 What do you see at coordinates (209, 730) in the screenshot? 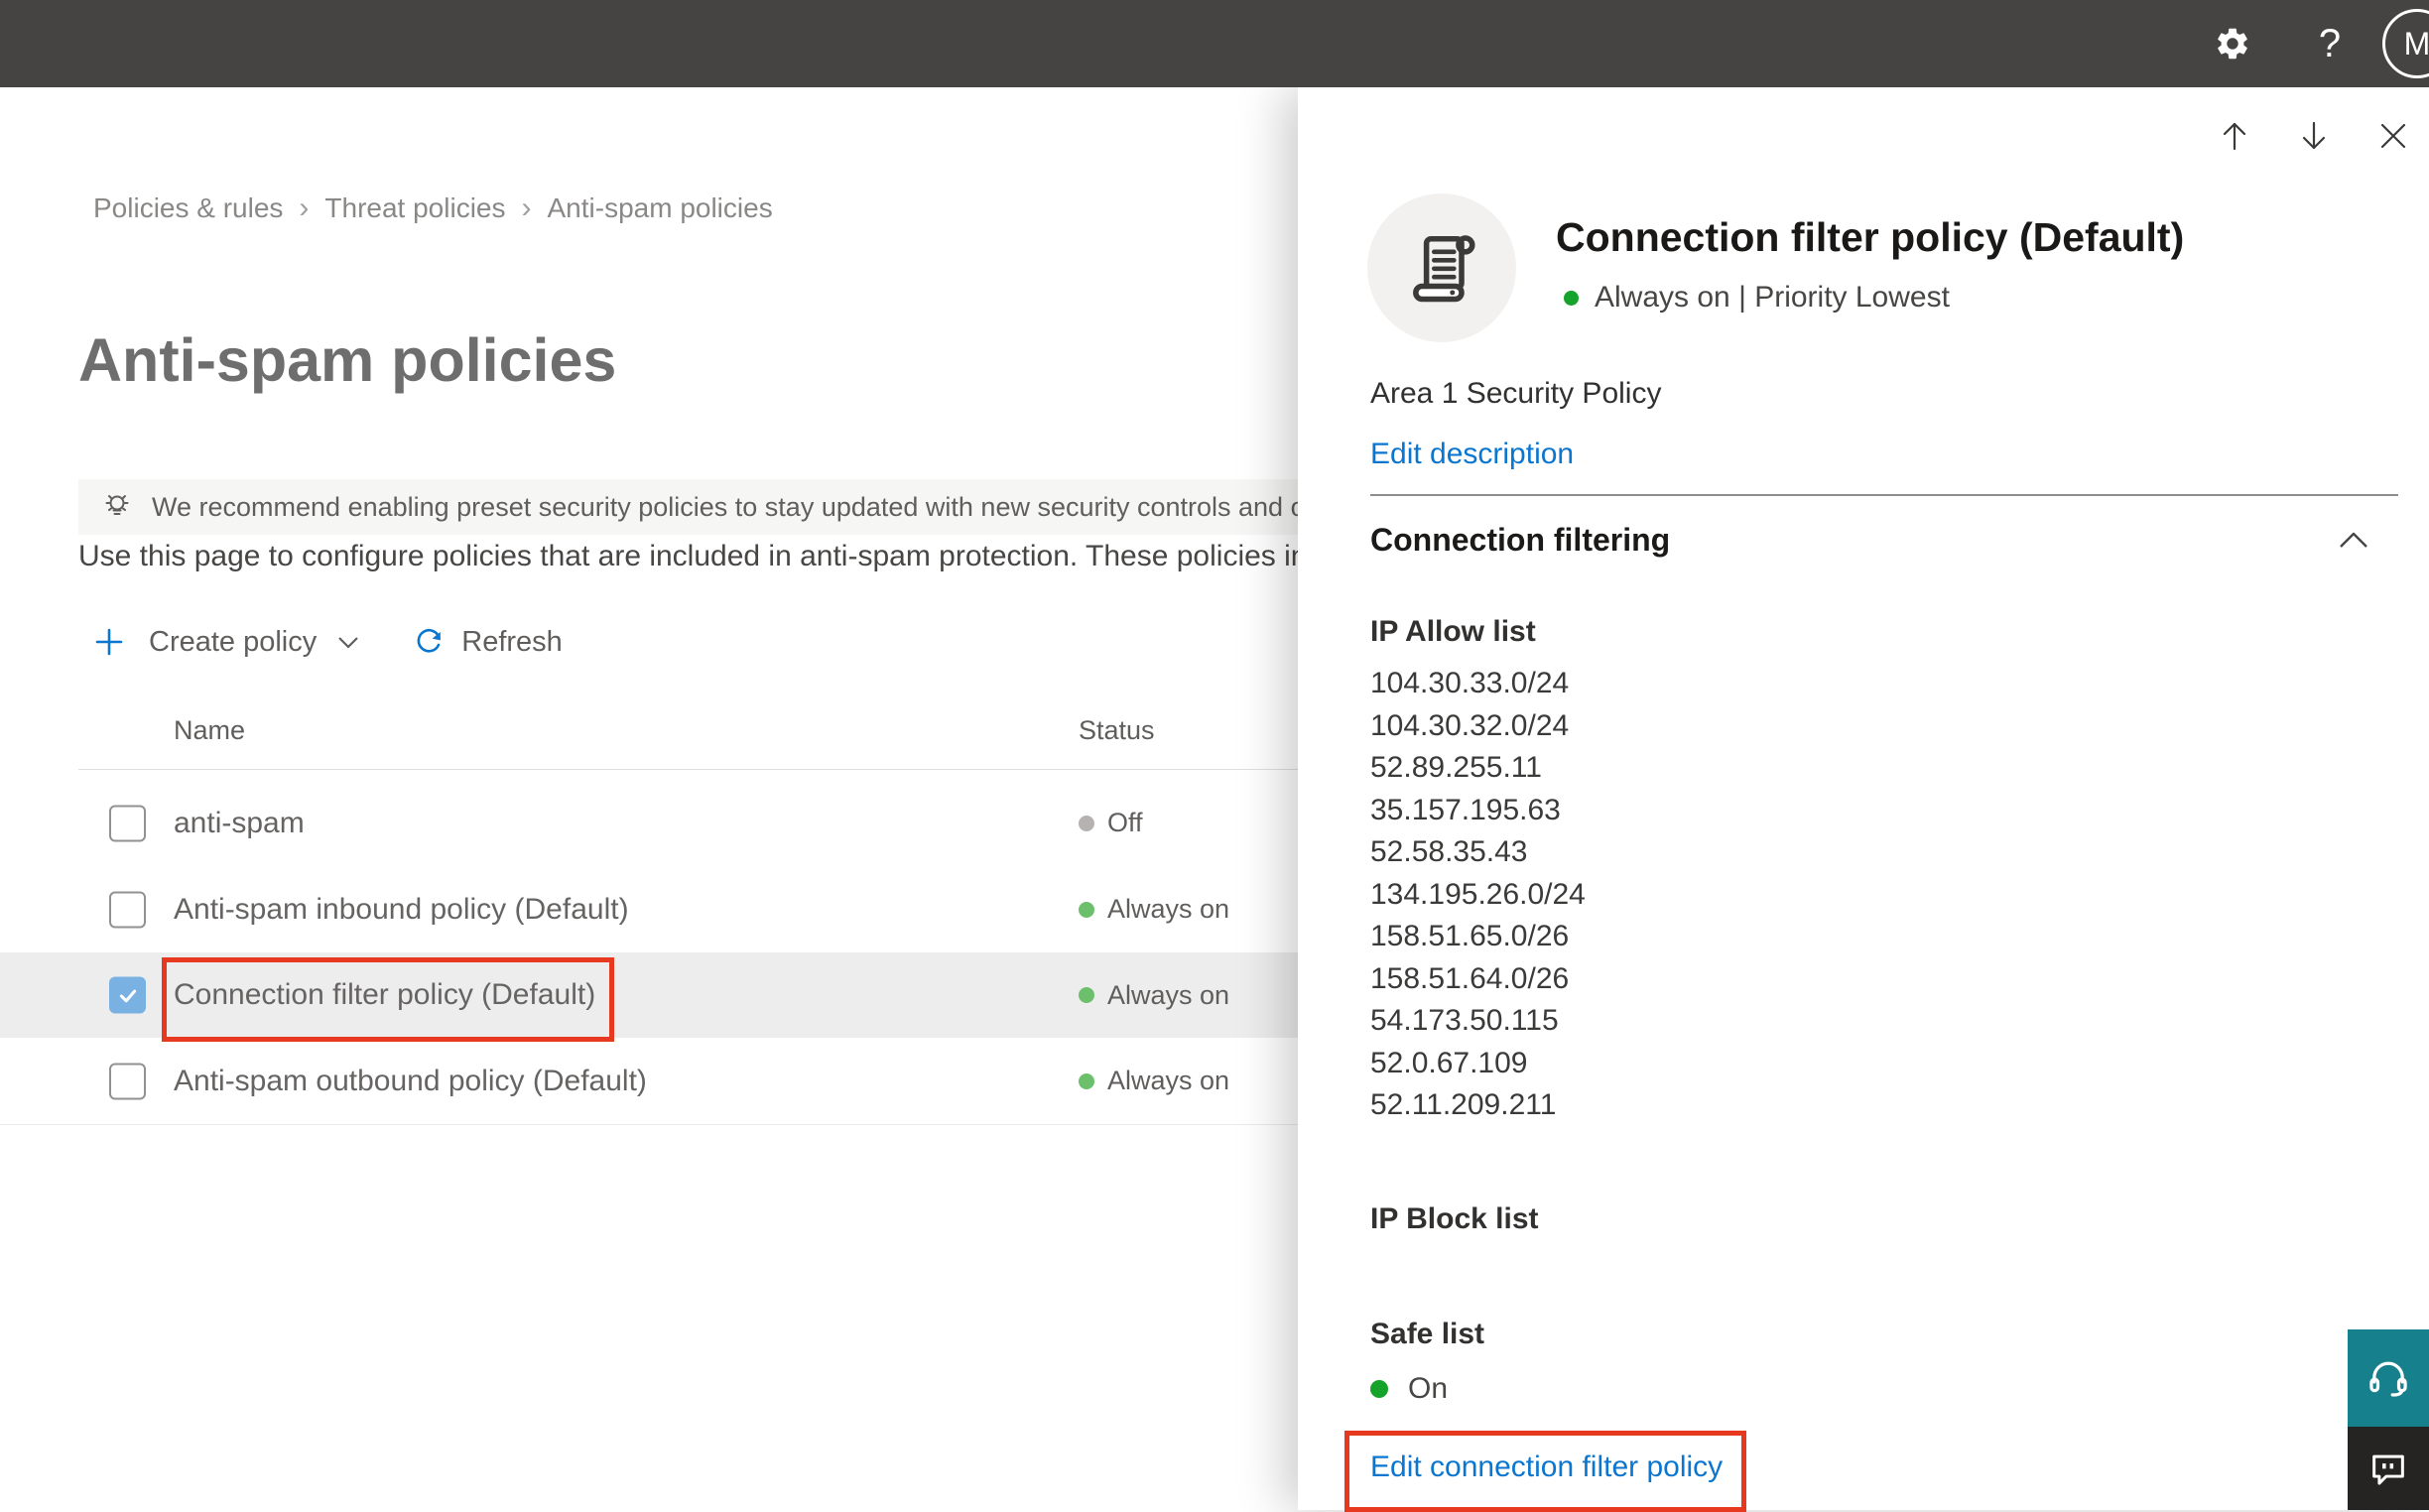
I see `column-header-name: Name` at bounding box center [209, 730].